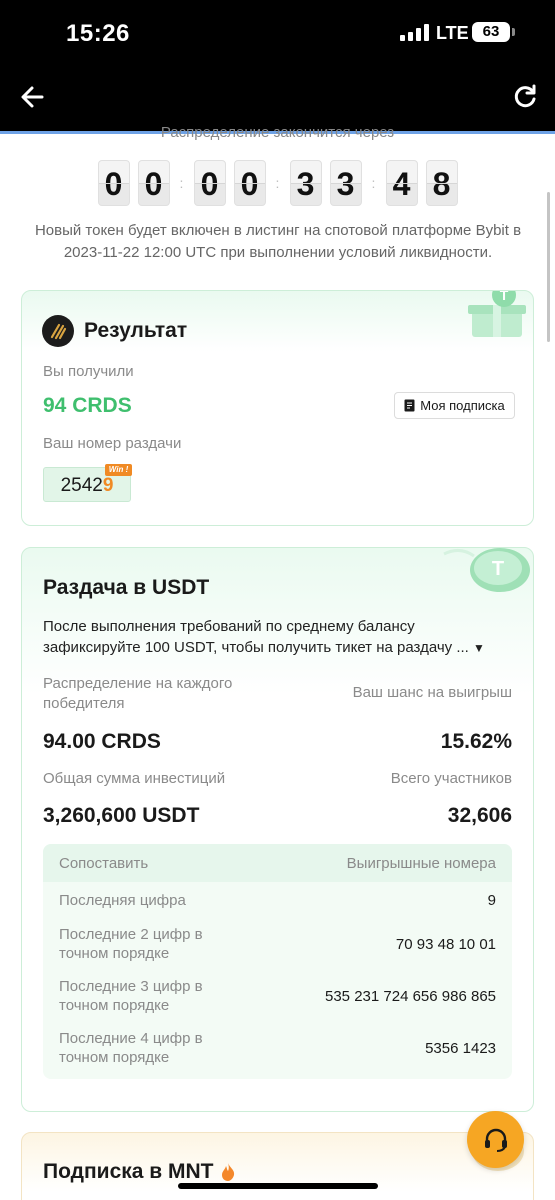  I want to click on row-match: Последние 2 цифр в точном порядке, so click(131, 944).